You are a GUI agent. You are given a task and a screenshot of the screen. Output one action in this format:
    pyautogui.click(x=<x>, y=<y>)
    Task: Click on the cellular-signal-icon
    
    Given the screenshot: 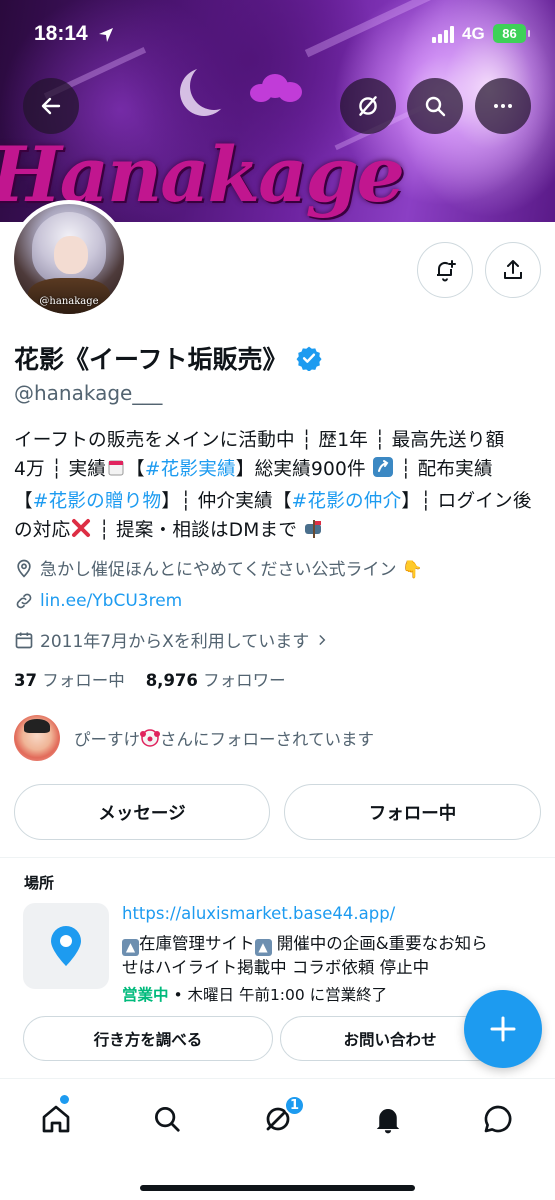 What is the action you would take?
    pyautogui.click(x=443, y=34)
    